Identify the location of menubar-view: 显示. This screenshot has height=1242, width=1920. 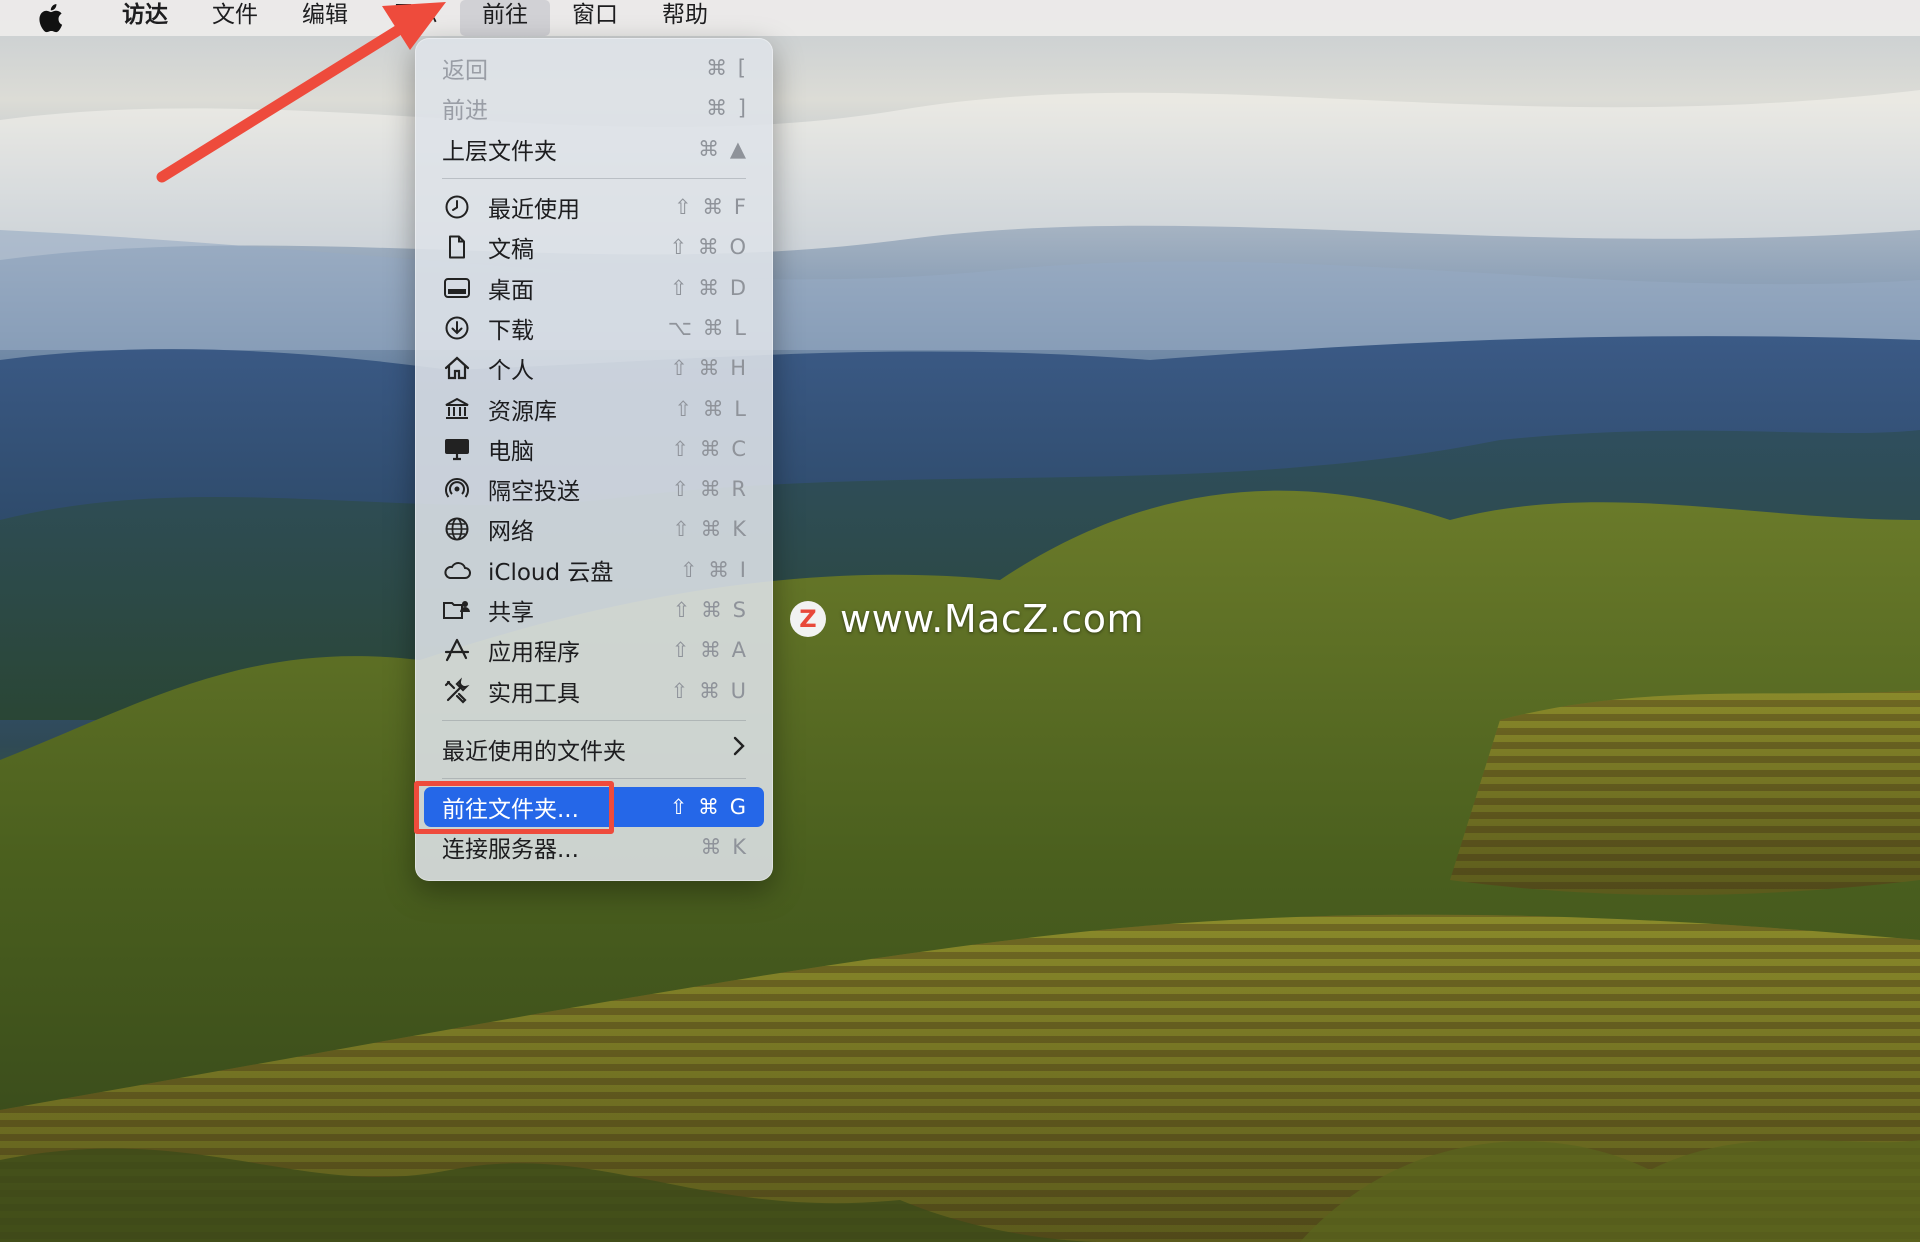
(415, 18).